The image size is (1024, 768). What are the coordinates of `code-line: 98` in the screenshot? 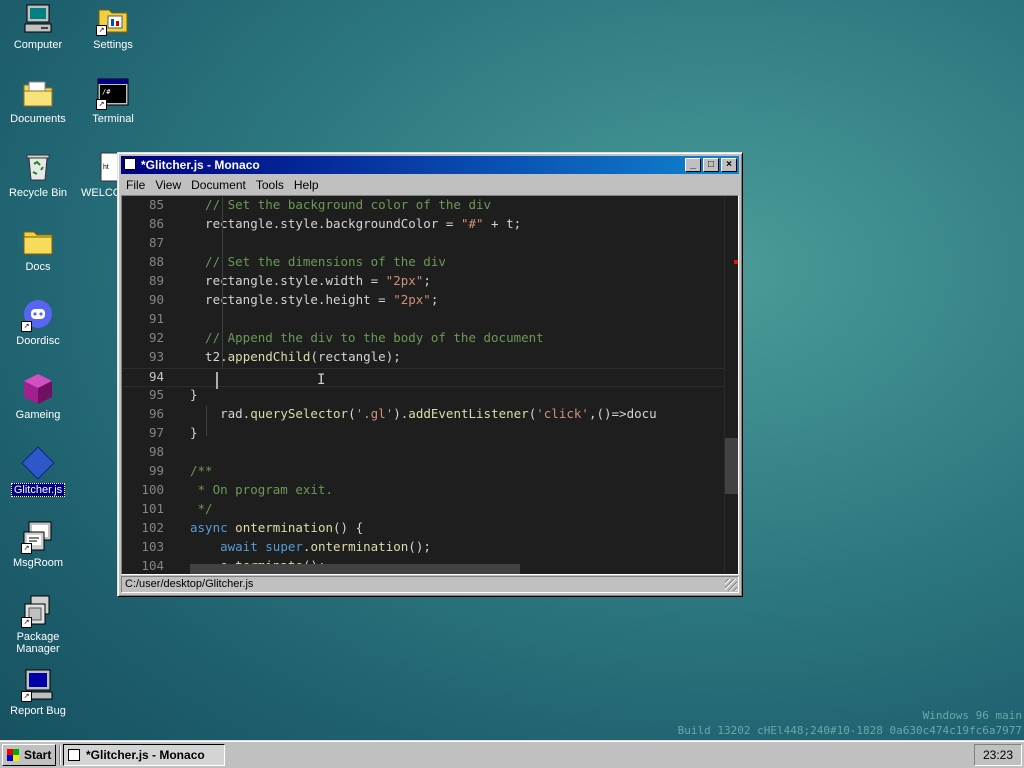 It's located at (423, 453).